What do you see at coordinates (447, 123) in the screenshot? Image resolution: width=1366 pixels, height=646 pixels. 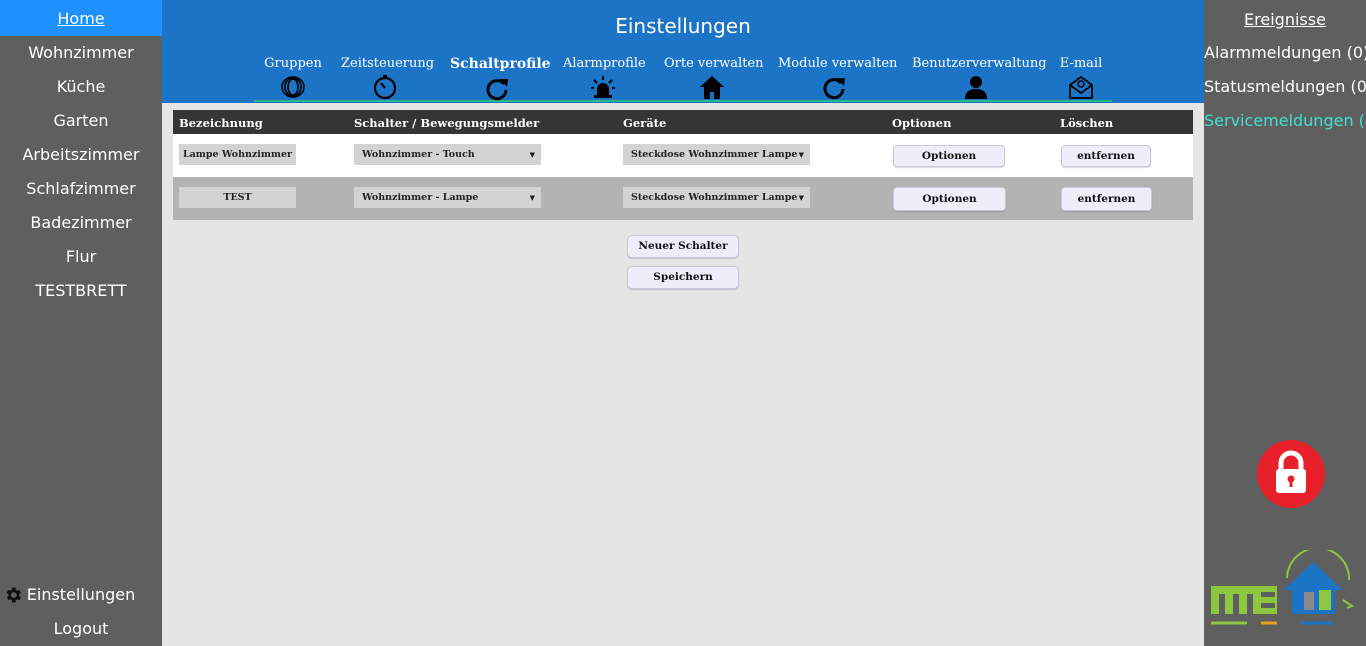 I see `column-header: Schalter / Bewegungsmelder` at bounding box center [447, 123].